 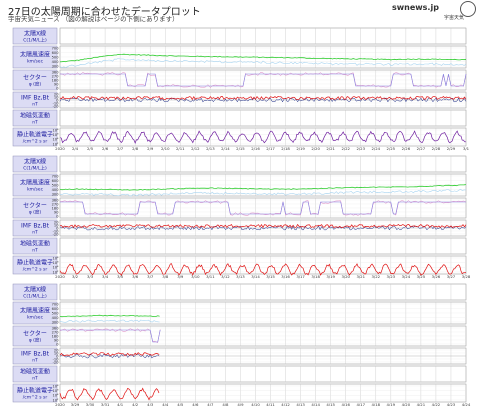 I want to click on x-tick-label: 4/20, so click(x=406, y=404).